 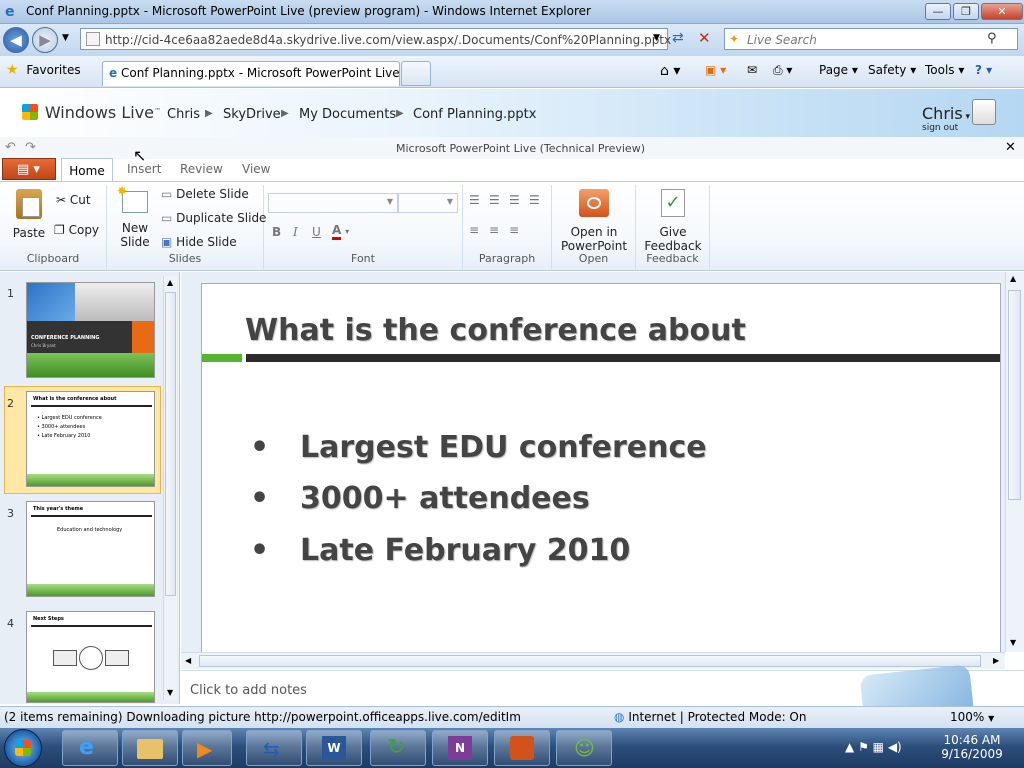 I want to click on open-in-powerpoint-button: Open in PowerPoint, so click(x=594, y=221).